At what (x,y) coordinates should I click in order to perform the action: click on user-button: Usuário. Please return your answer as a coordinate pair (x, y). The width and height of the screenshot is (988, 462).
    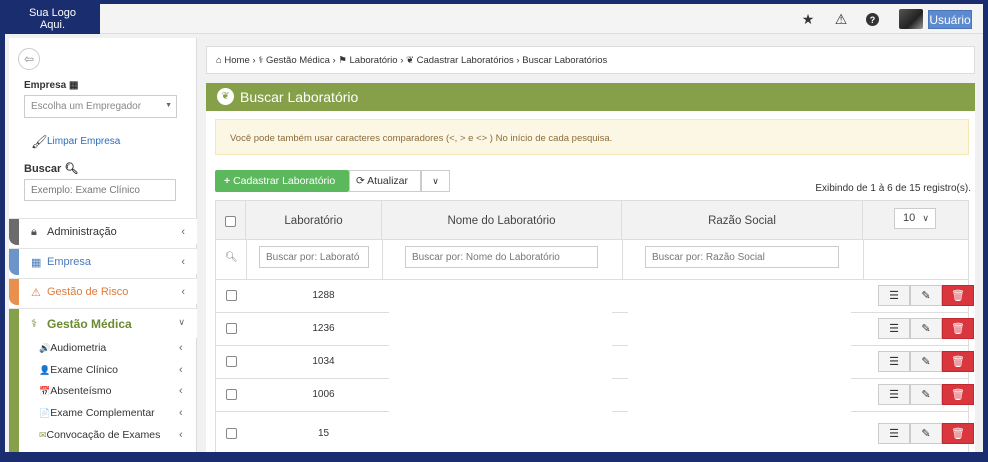
    Looking at the image, I should click on (950, 19).